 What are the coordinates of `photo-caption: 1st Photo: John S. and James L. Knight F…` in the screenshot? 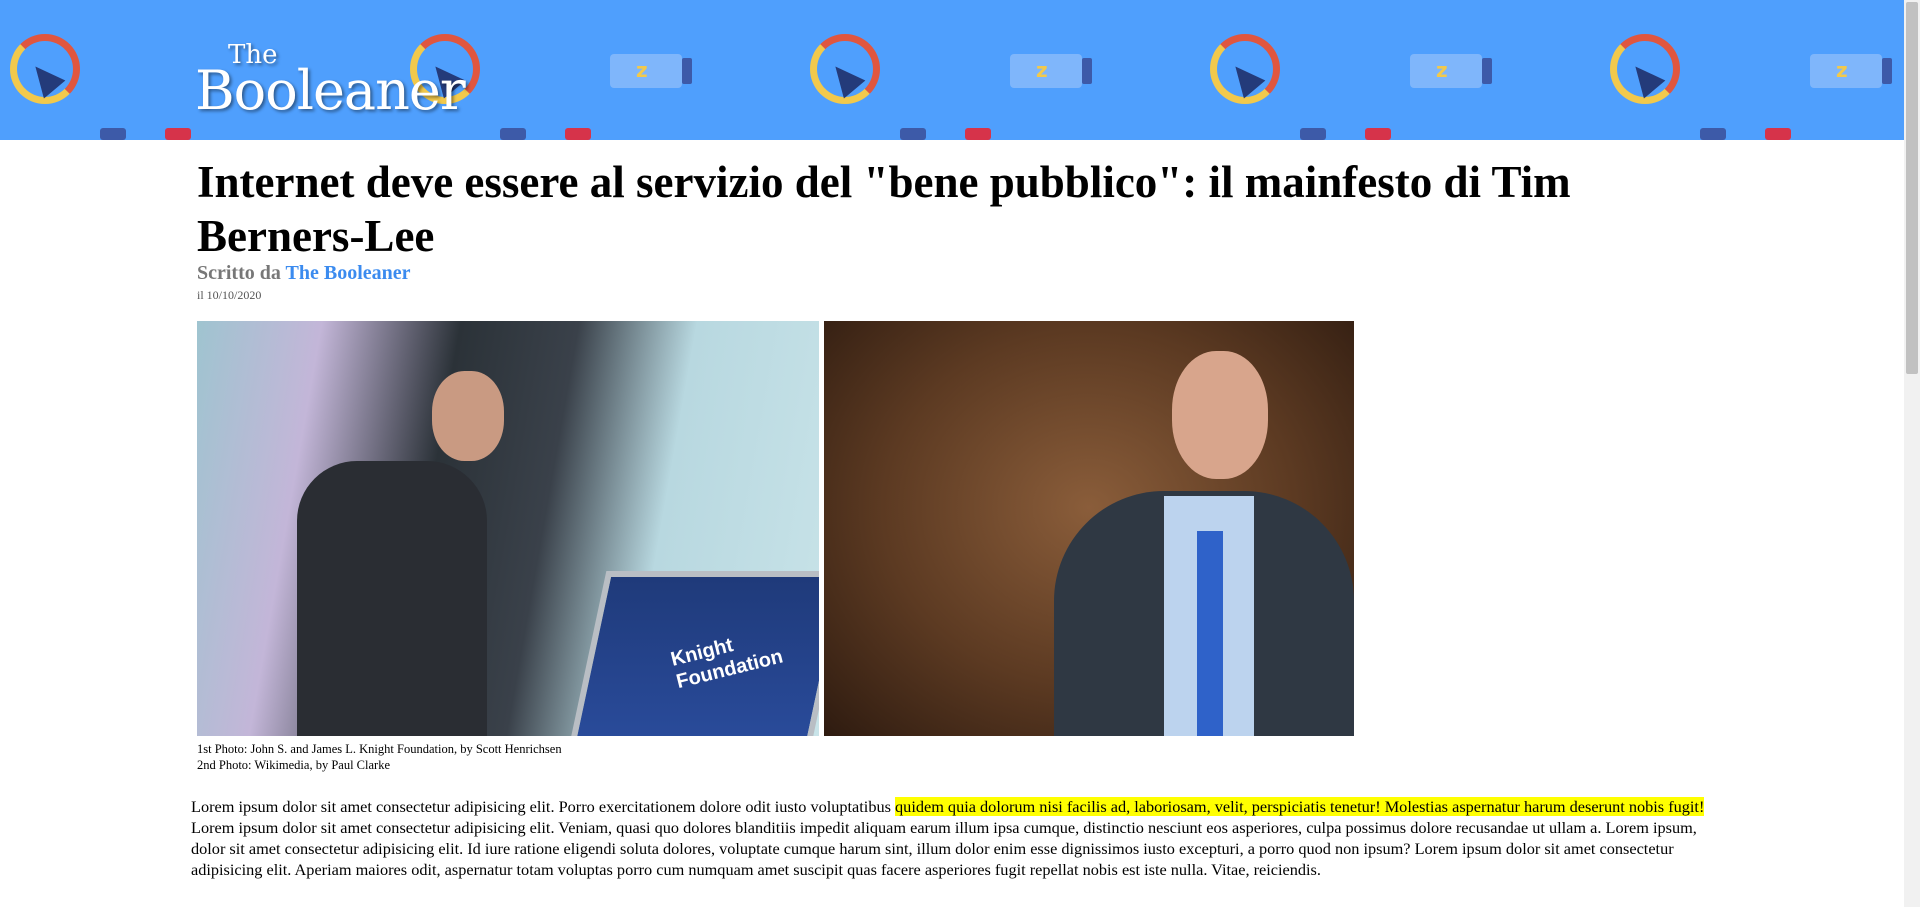 It's located at (379, 757).